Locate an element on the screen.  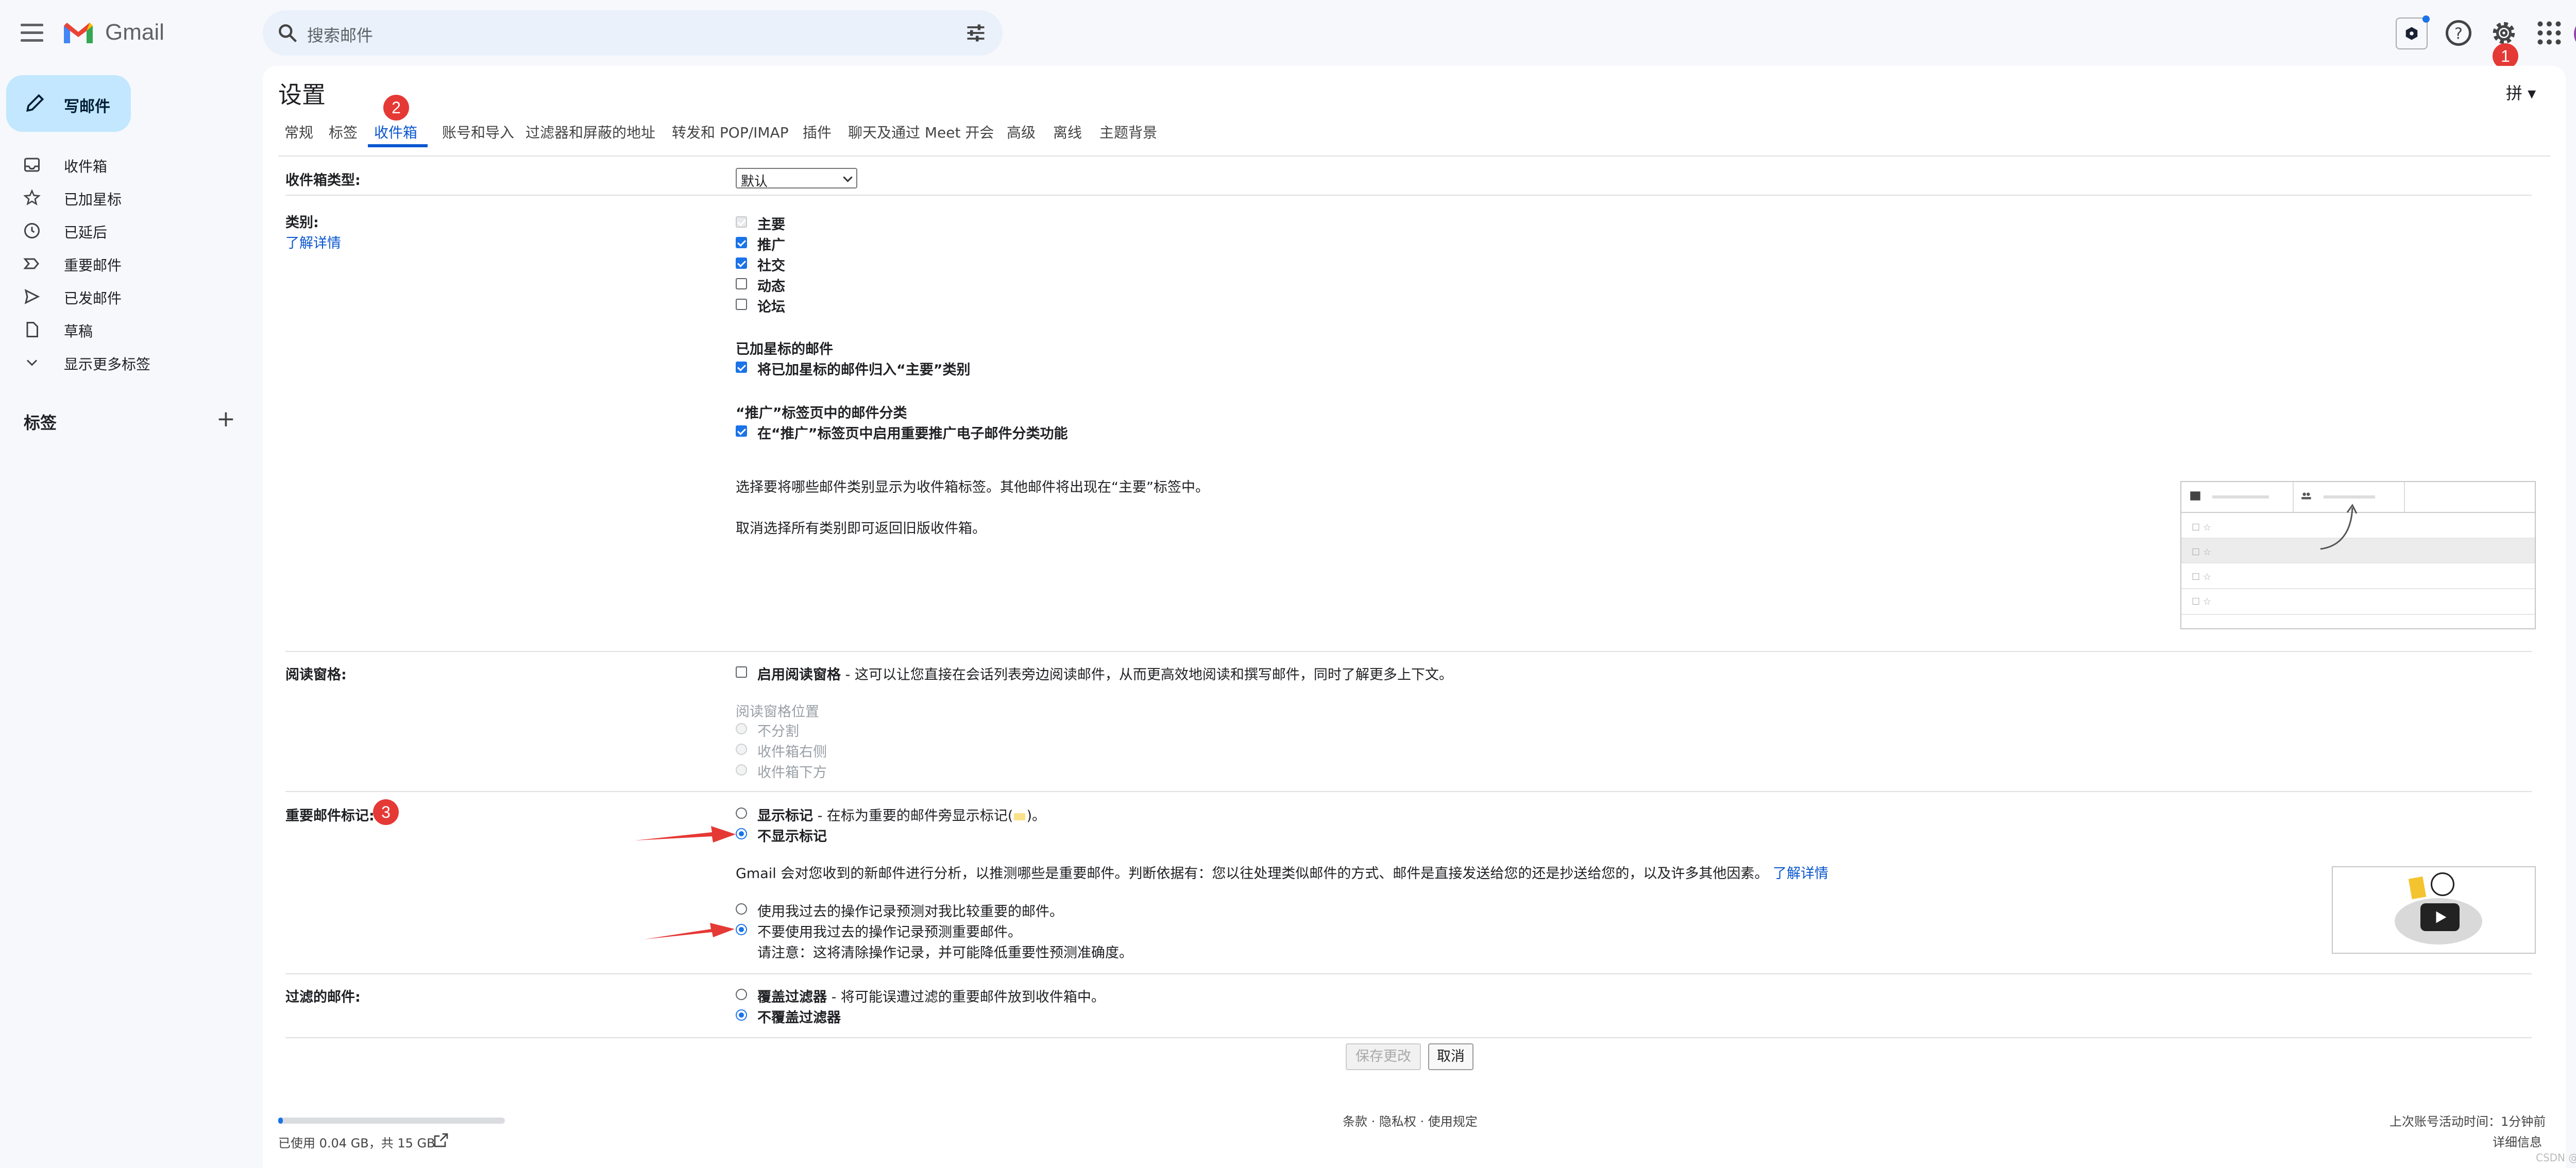
sidebar-item-label: 已加星标 is located at coordinates (93, 199).